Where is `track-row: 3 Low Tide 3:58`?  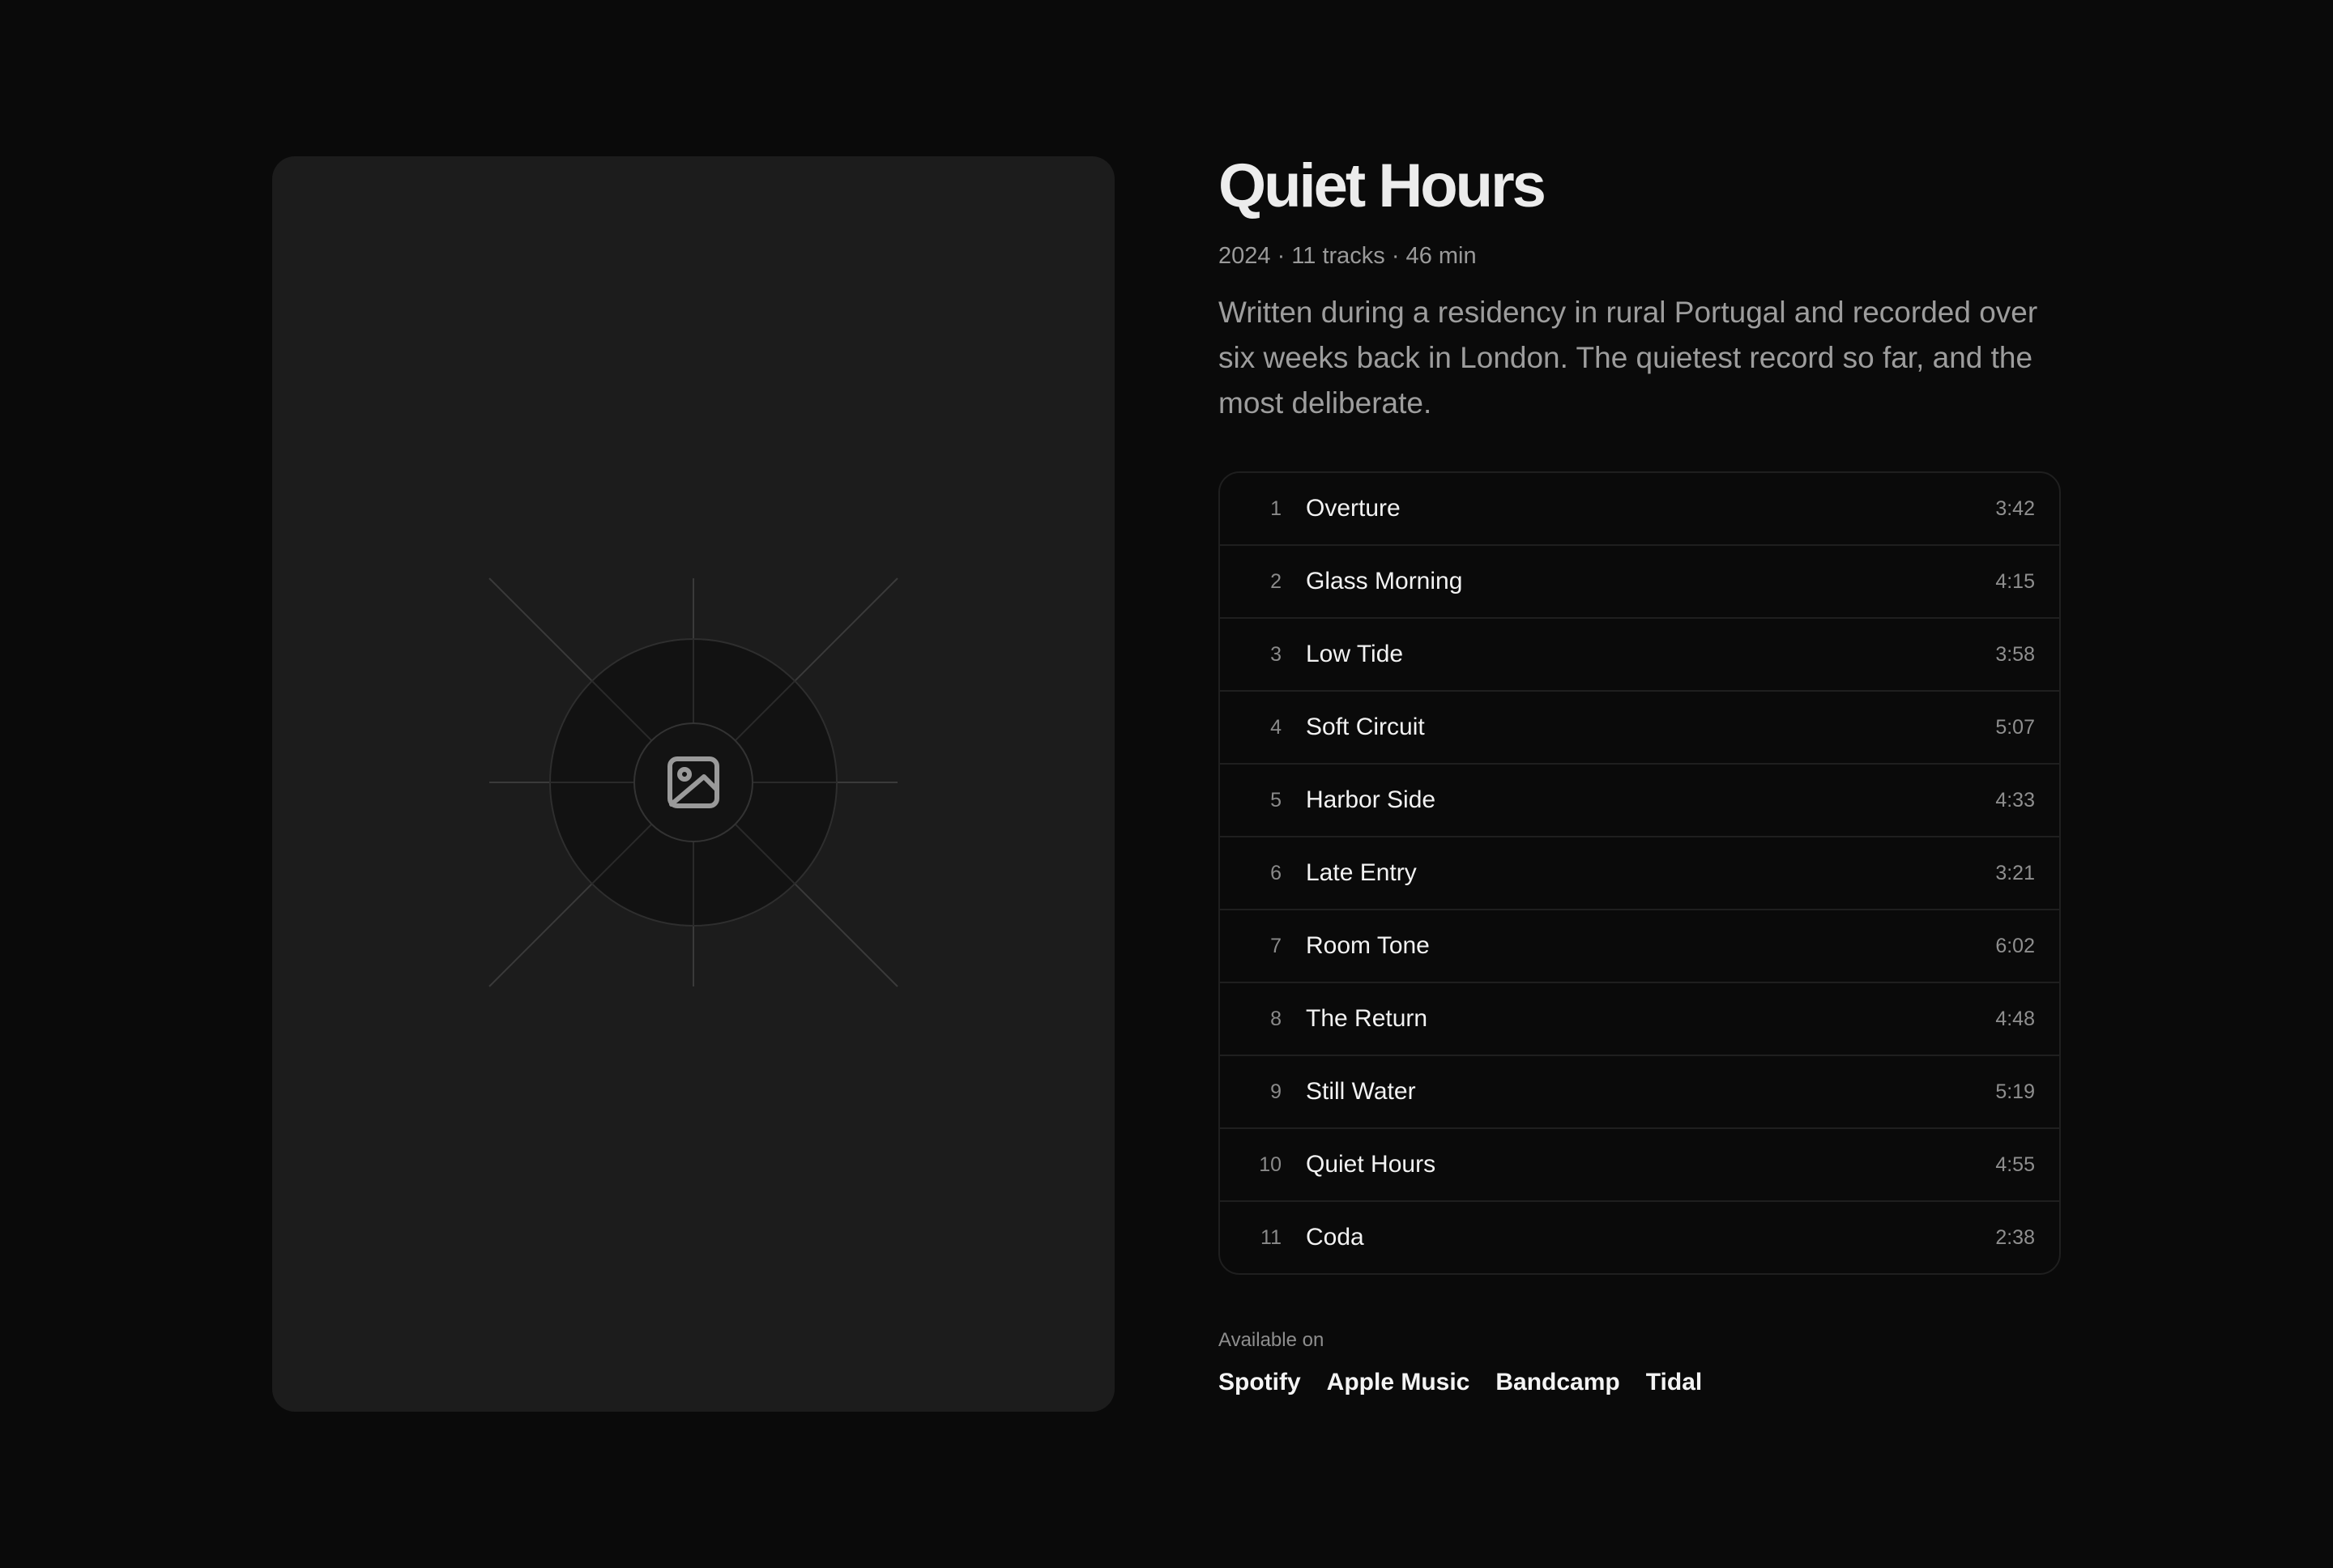 track-row: 3 Low Tide 3:58 is located at coordinates (1639, 655).